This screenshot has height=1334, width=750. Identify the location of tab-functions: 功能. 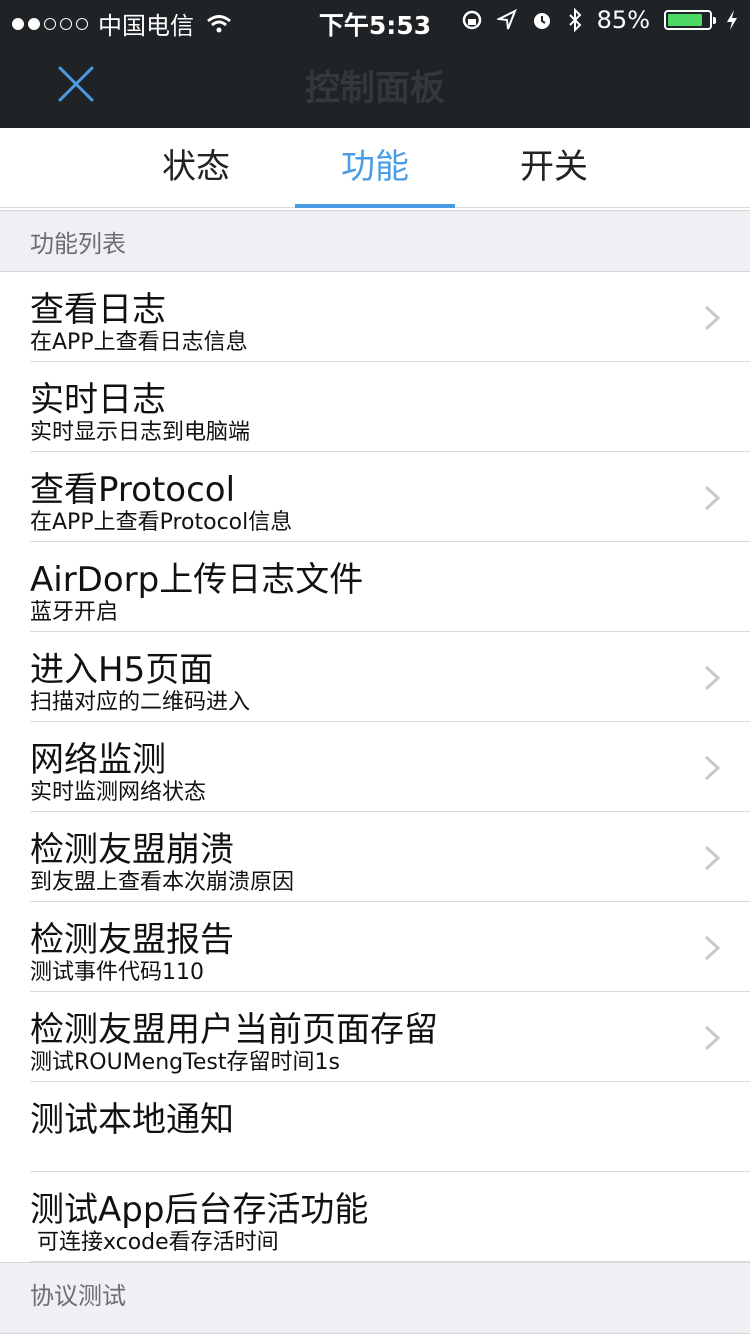
(375, 168).